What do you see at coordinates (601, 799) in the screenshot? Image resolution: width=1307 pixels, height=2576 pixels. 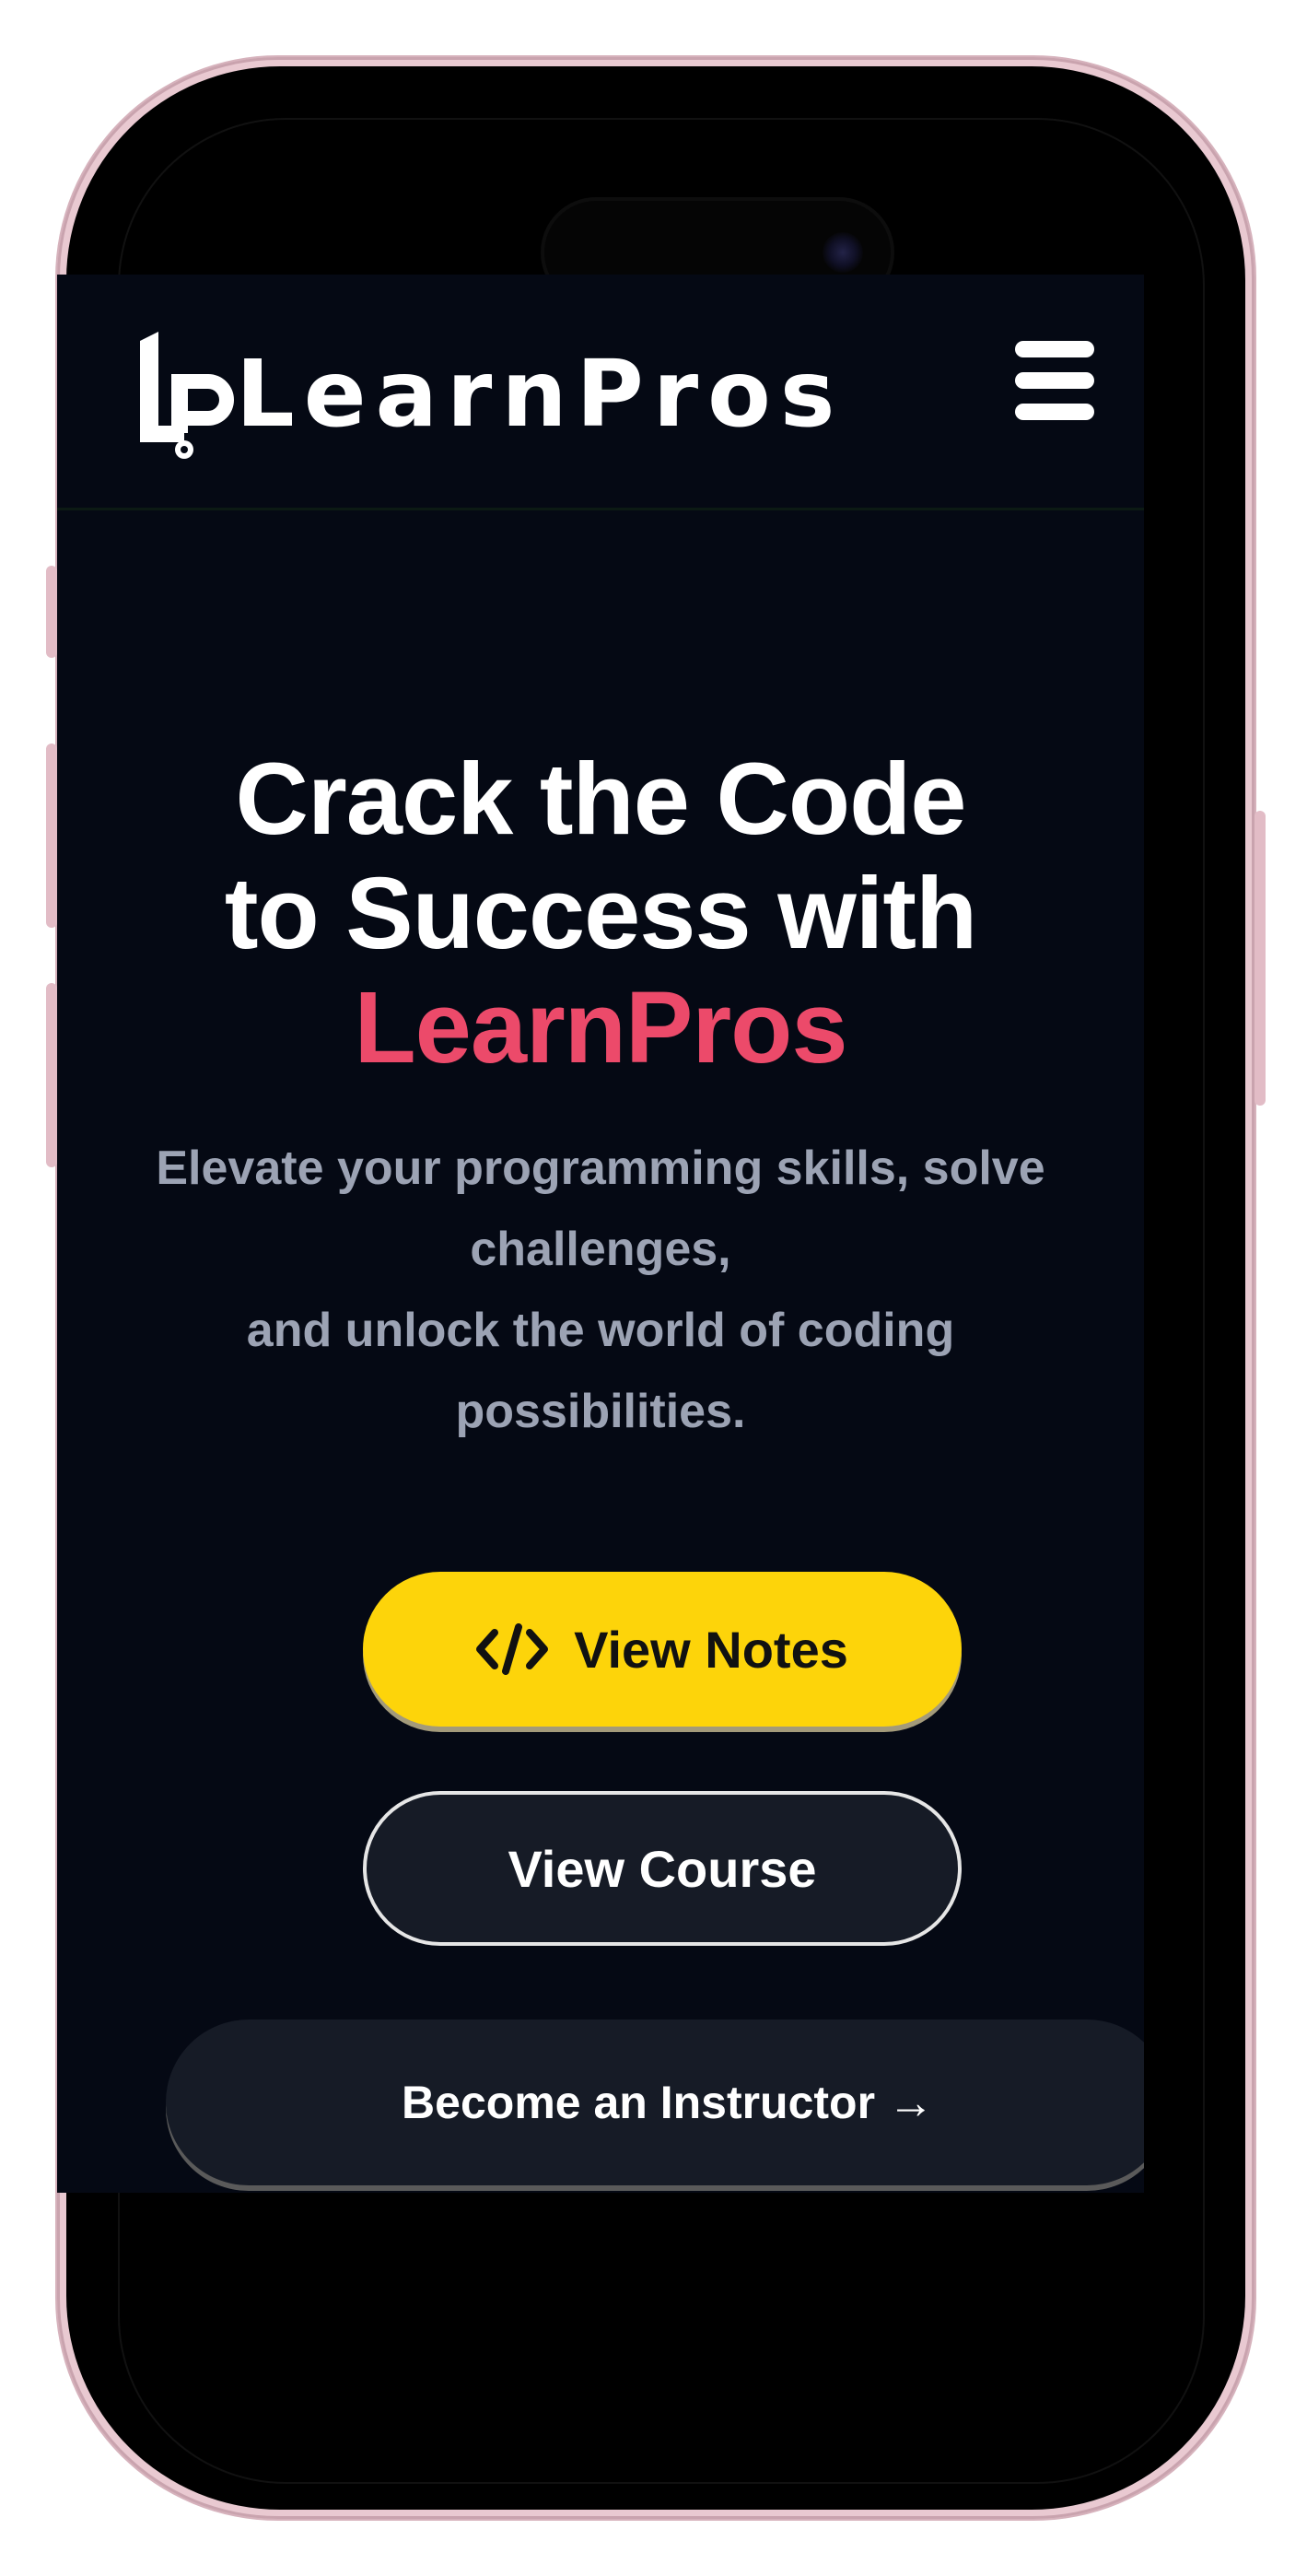 I see `headline-line-1: Crack the Code` at bounding box center [601, 799].